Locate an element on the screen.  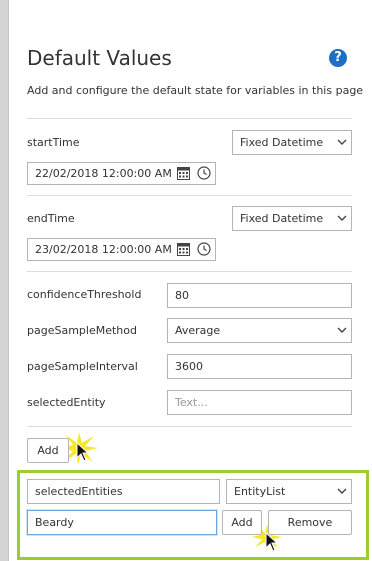
add-entity-button: Add is located at coordinates (242, 522).